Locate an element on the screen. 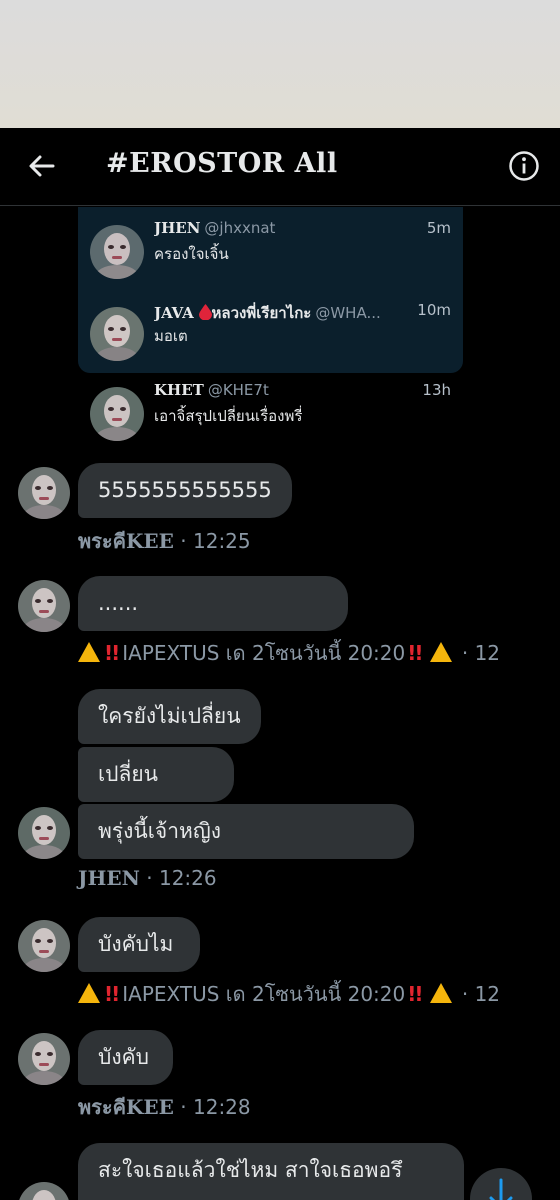 This screenshot has height=1200, width=560. tweet-author-name-extra: หลวงพี่เรียาไกะ is located at coordinates (261, 313).